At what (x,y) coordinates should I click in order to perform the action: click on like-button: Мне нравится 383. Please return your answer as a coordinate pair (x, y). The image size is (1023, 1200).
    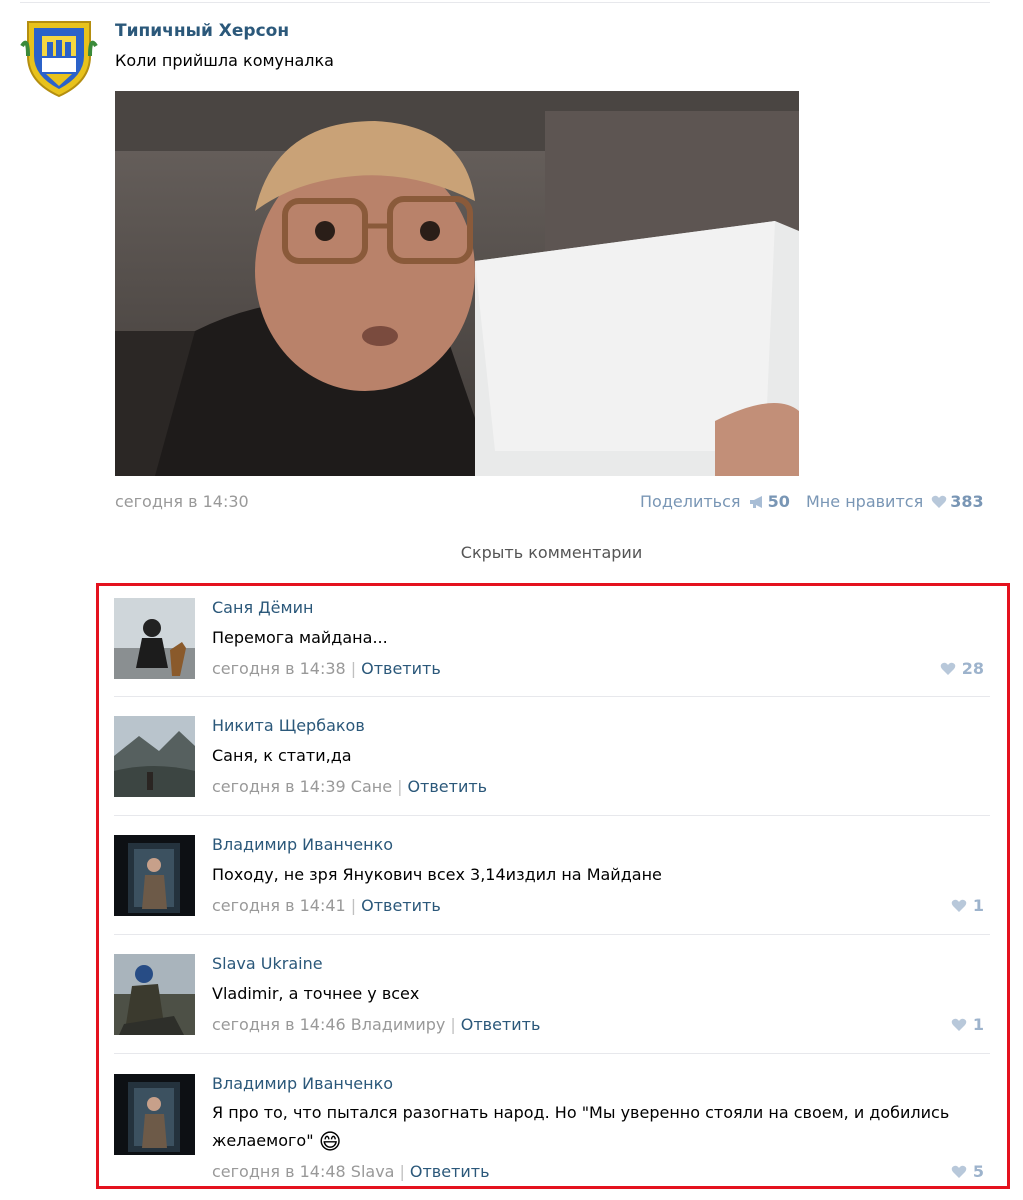
    Looking at the image, I should click on (895, 502).